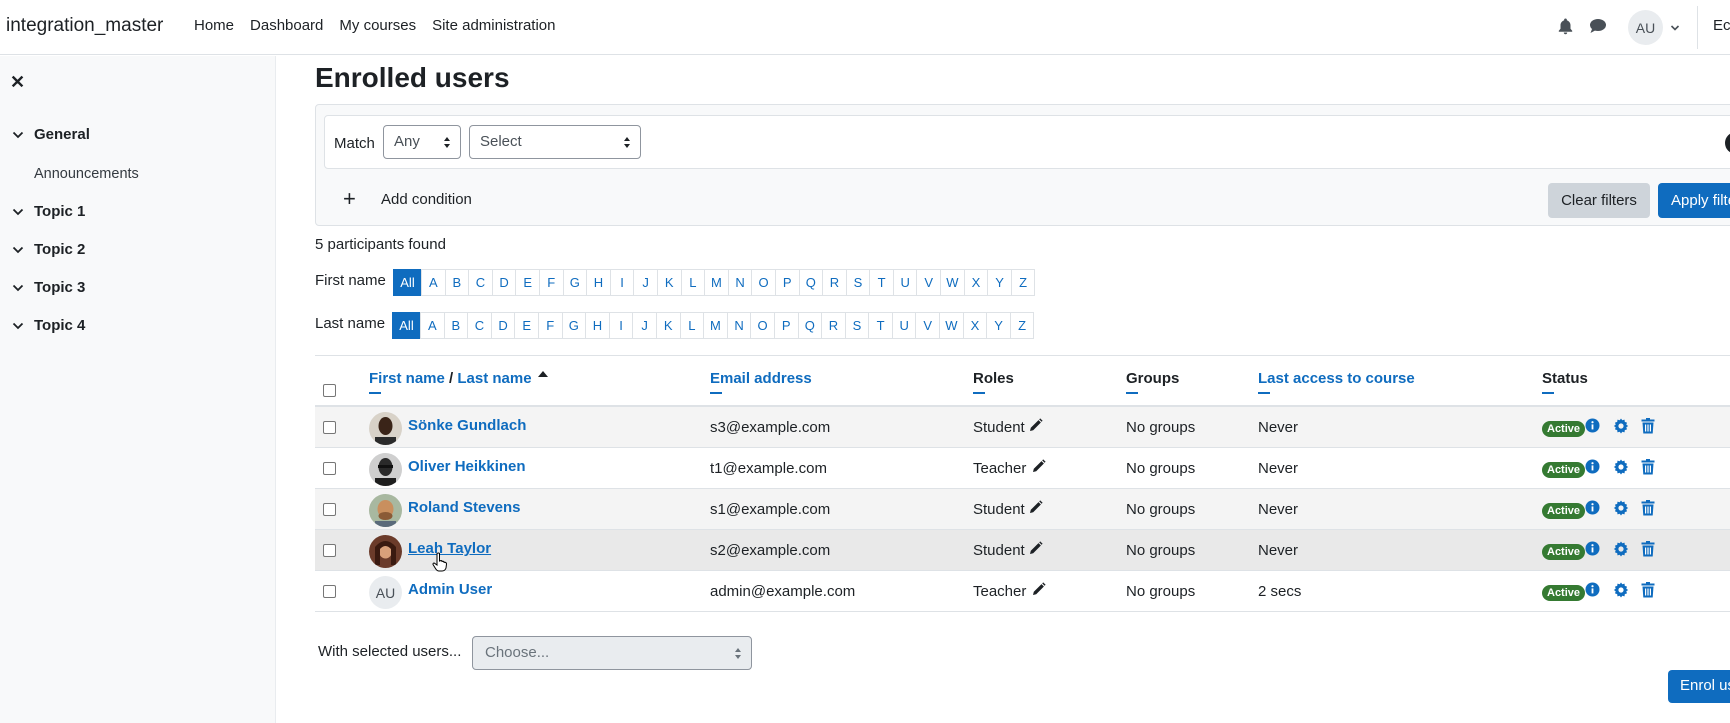  What do you see at coordinates (1699, 686) in the screenshot?
I see `enrol-users-button: Enrol users` at bounding box center [1699, 686].